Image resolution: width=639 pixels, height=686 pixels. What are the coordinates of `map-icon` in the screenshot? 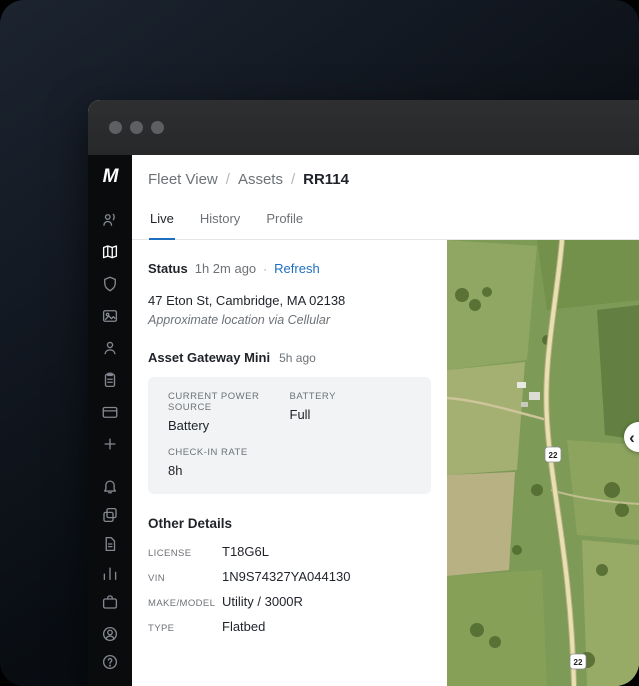 It's located at (110, 252).